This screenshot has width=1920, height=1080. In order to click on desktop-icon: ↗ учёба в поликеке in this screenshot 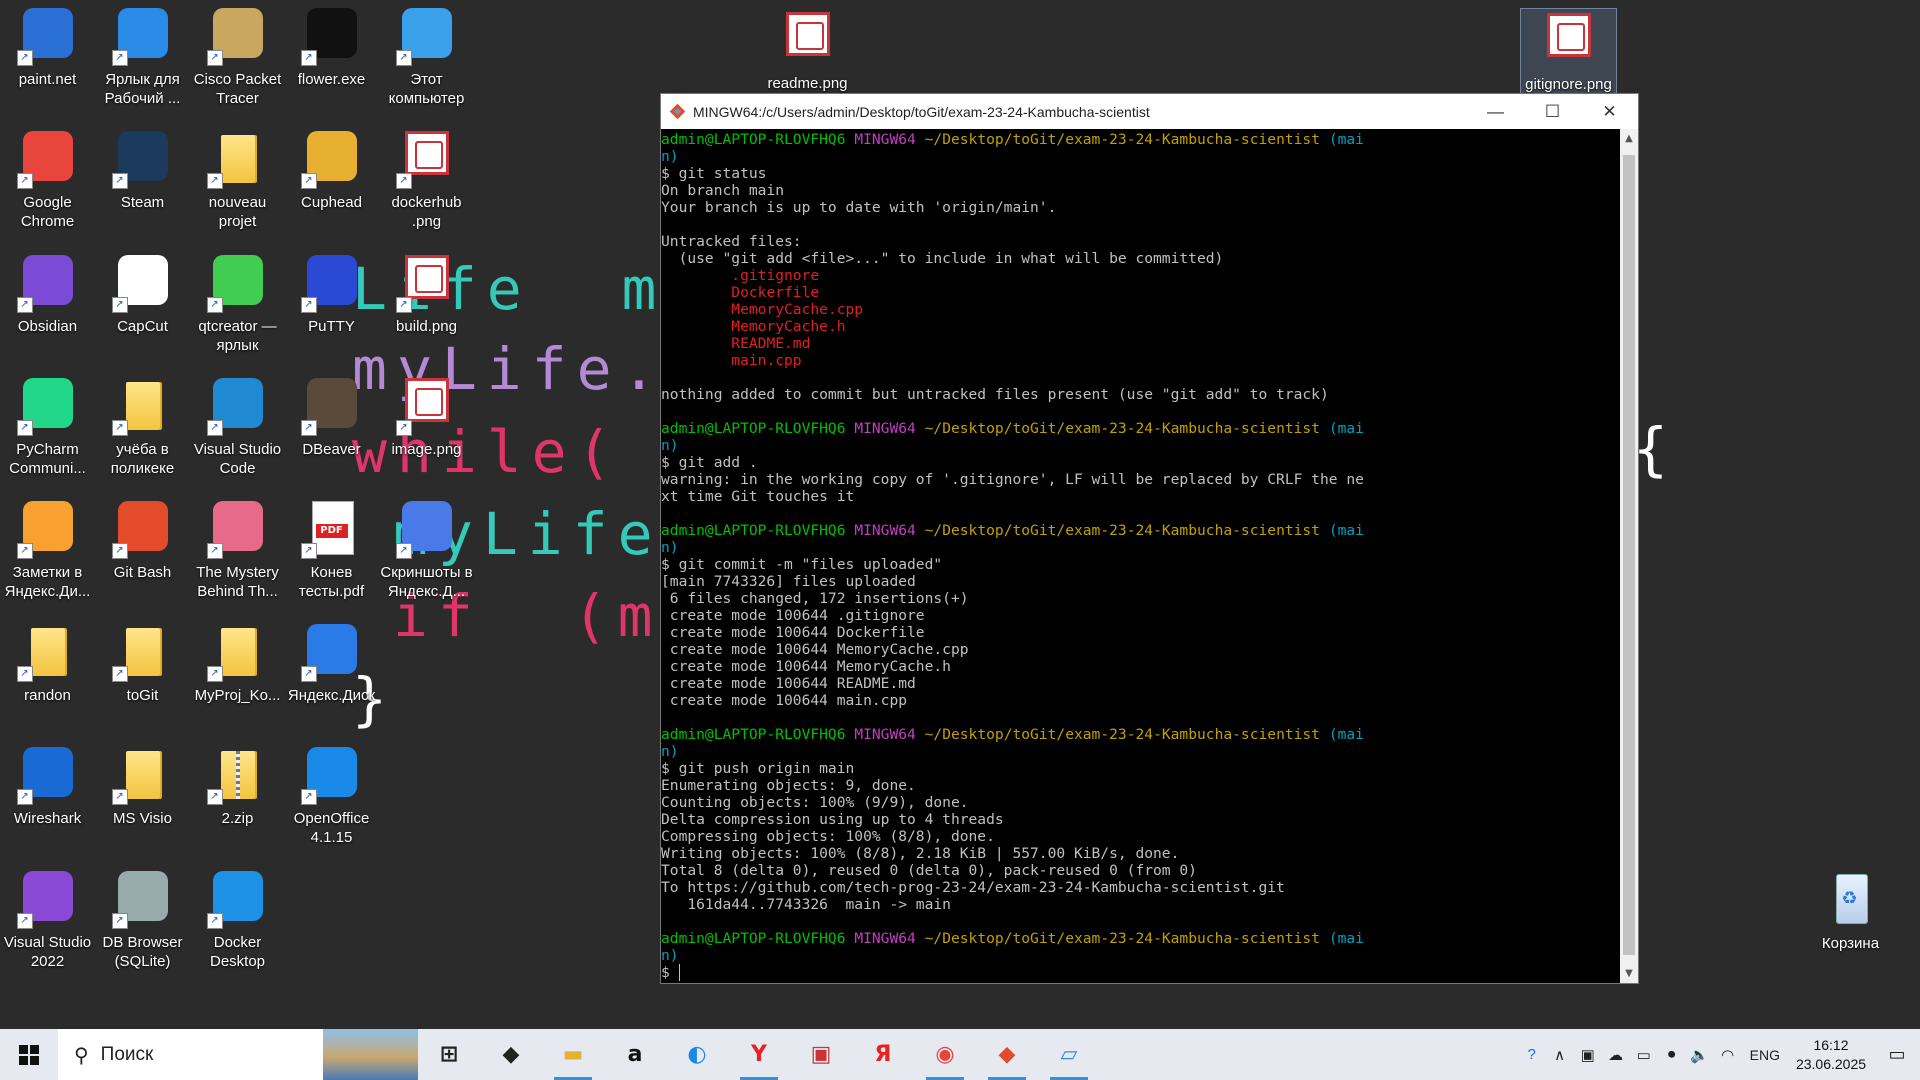, I will do `click(142, 426)`.